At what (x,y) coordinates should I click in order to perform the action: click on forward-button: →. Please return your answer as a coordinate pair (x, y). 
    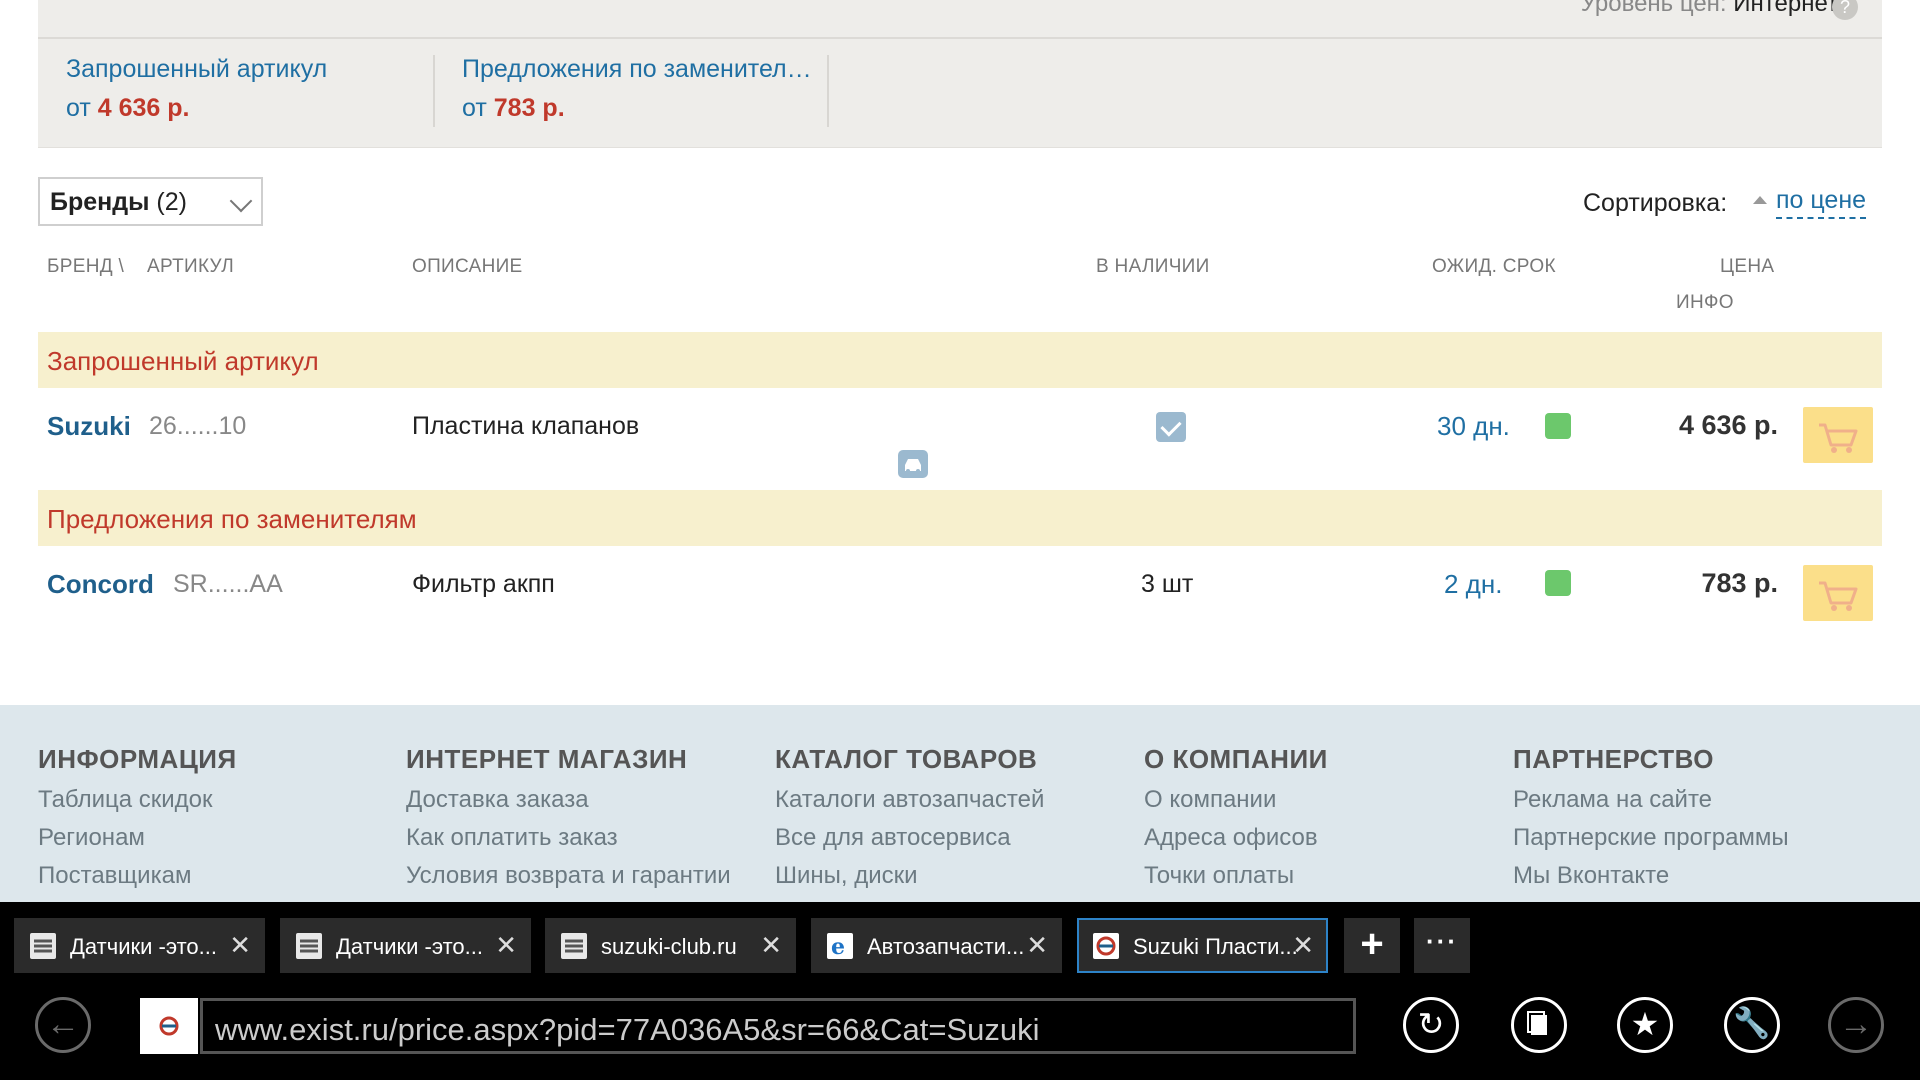
    Looking at the image, I should click on (1856, 1025).